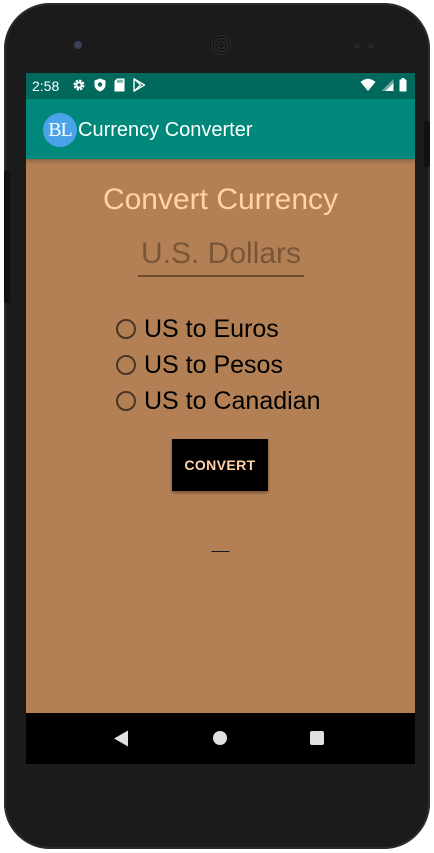  Describe the element at coordinates (371, 46) in the screenshot. I see `light-sensor` at that location.